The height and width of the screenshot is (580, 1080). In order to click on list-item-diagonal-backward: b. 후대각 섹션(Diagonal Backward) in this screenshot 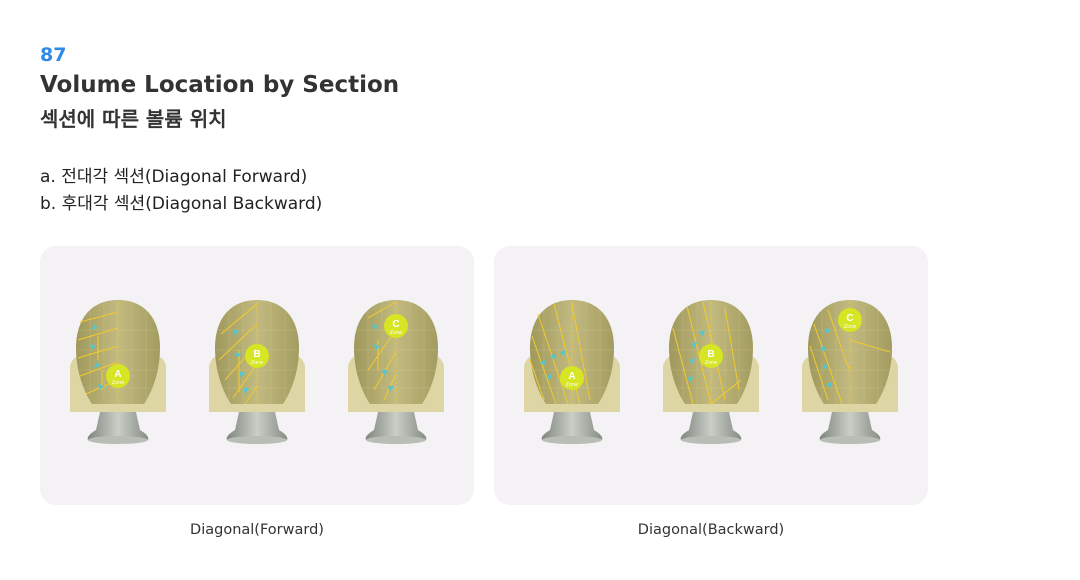, I will do `click(181, 204)`.